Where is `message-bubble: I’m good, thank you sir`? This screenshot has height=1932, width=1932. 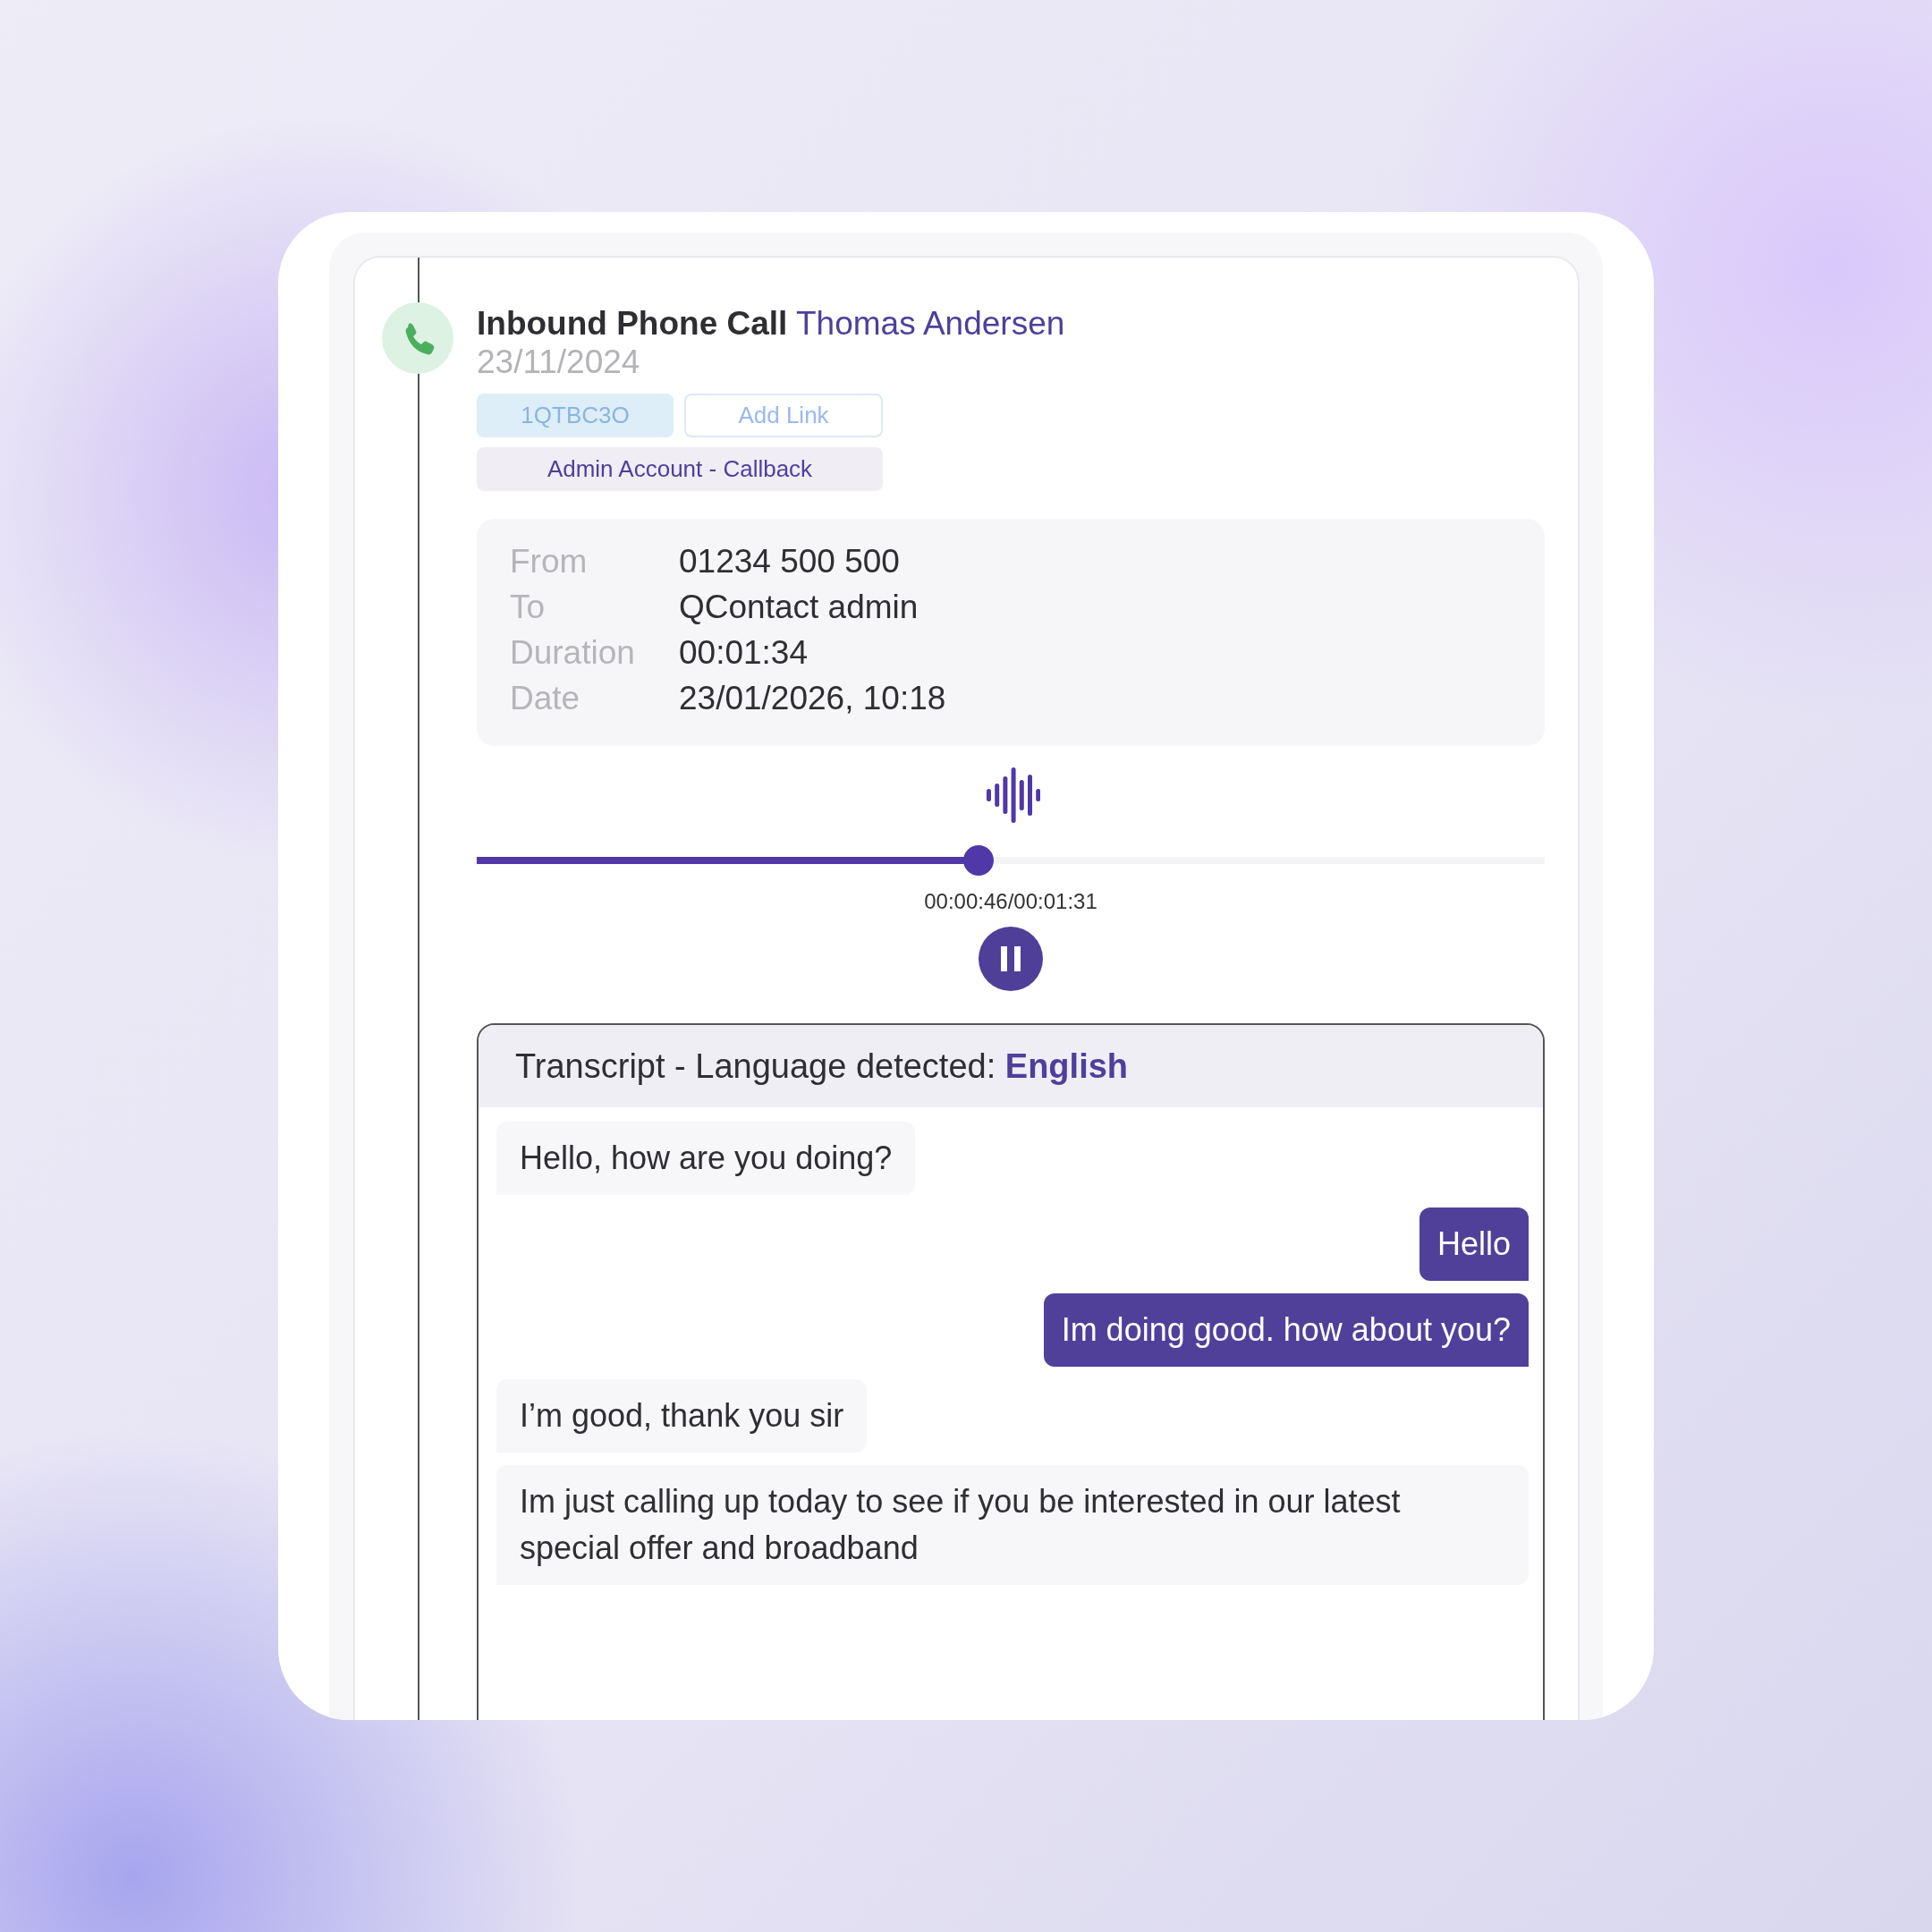
message-bubble: I’m good, thank you sir is located at coordinates (682, 1416).